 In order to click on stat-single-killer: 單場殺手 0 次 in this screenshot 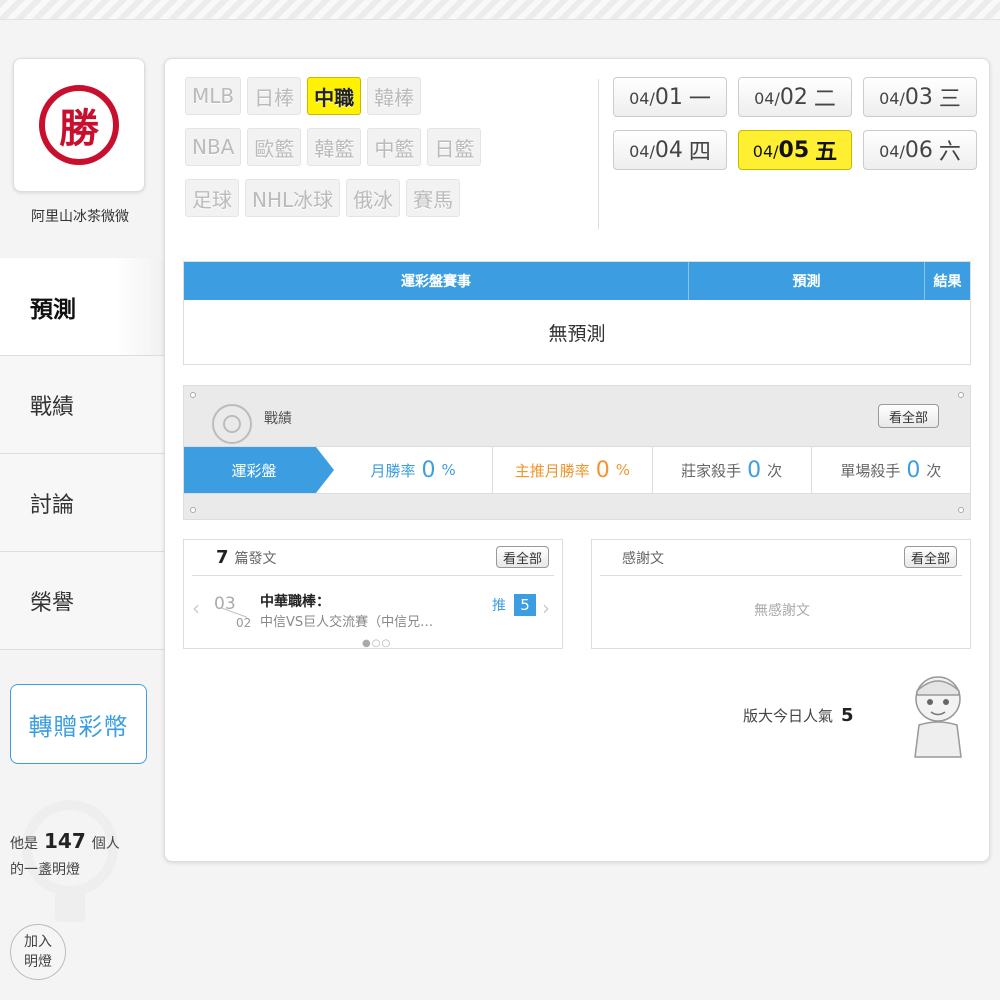, I will do `click(891, 470)`.